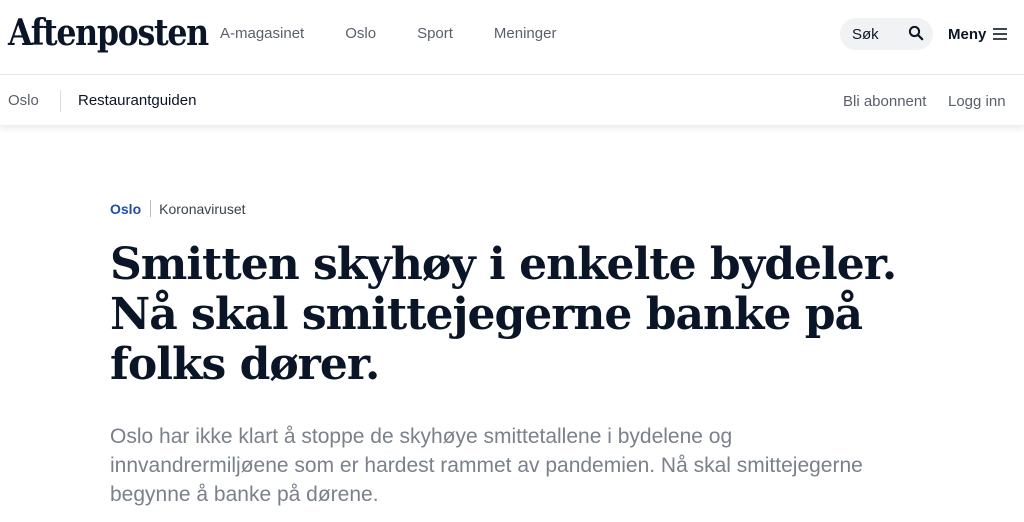 This screenshot has width=1024, height=522. I want to click on nav-item-oslo: Oslo, so click(360, 34).